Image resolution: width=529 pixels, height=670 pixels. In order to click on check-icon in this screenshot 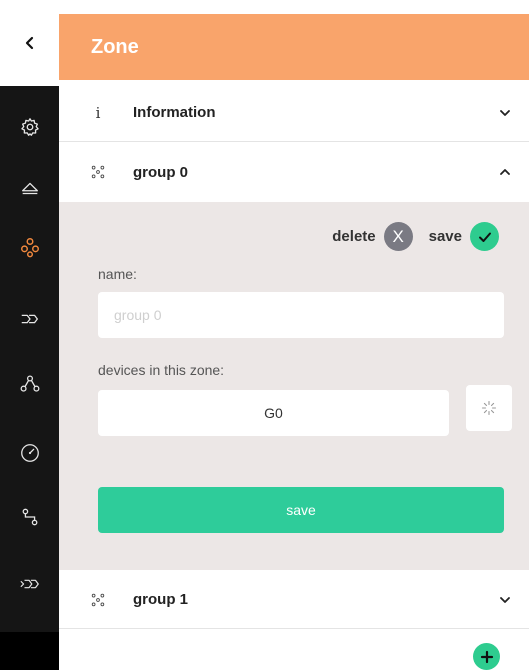, I will do `click(484, 237)`.